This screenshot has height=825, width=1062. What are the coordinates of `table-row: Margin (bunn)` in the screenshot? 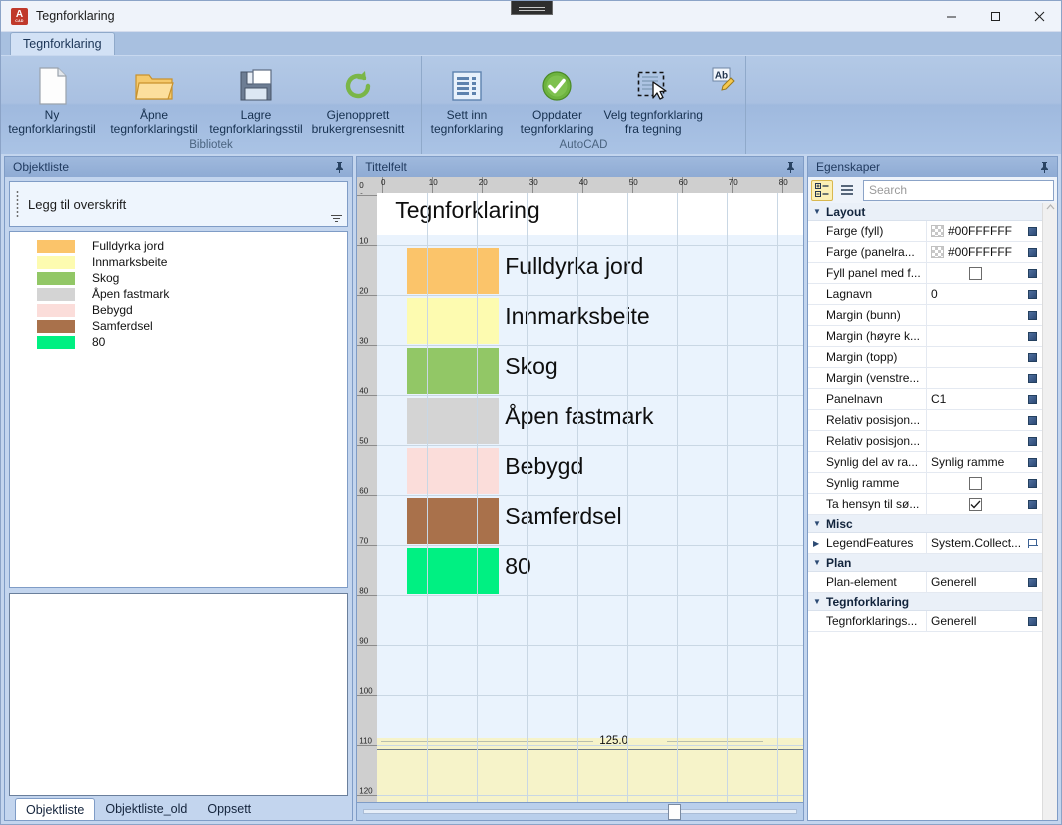 It's located at (925, 315).